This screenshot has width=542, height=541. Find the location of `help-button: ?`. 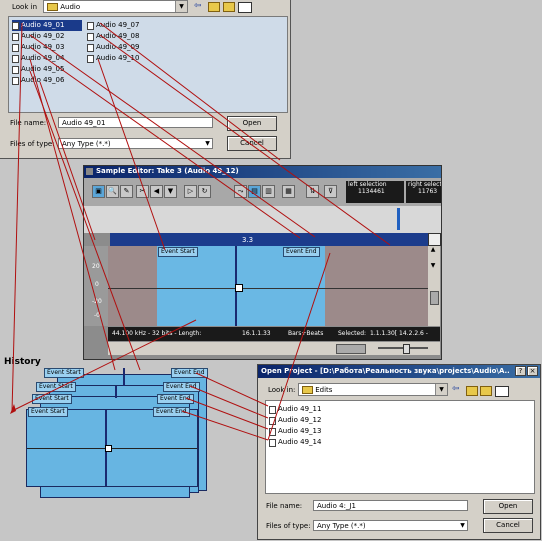

help-button: ? is located at coordinates (520, 371).